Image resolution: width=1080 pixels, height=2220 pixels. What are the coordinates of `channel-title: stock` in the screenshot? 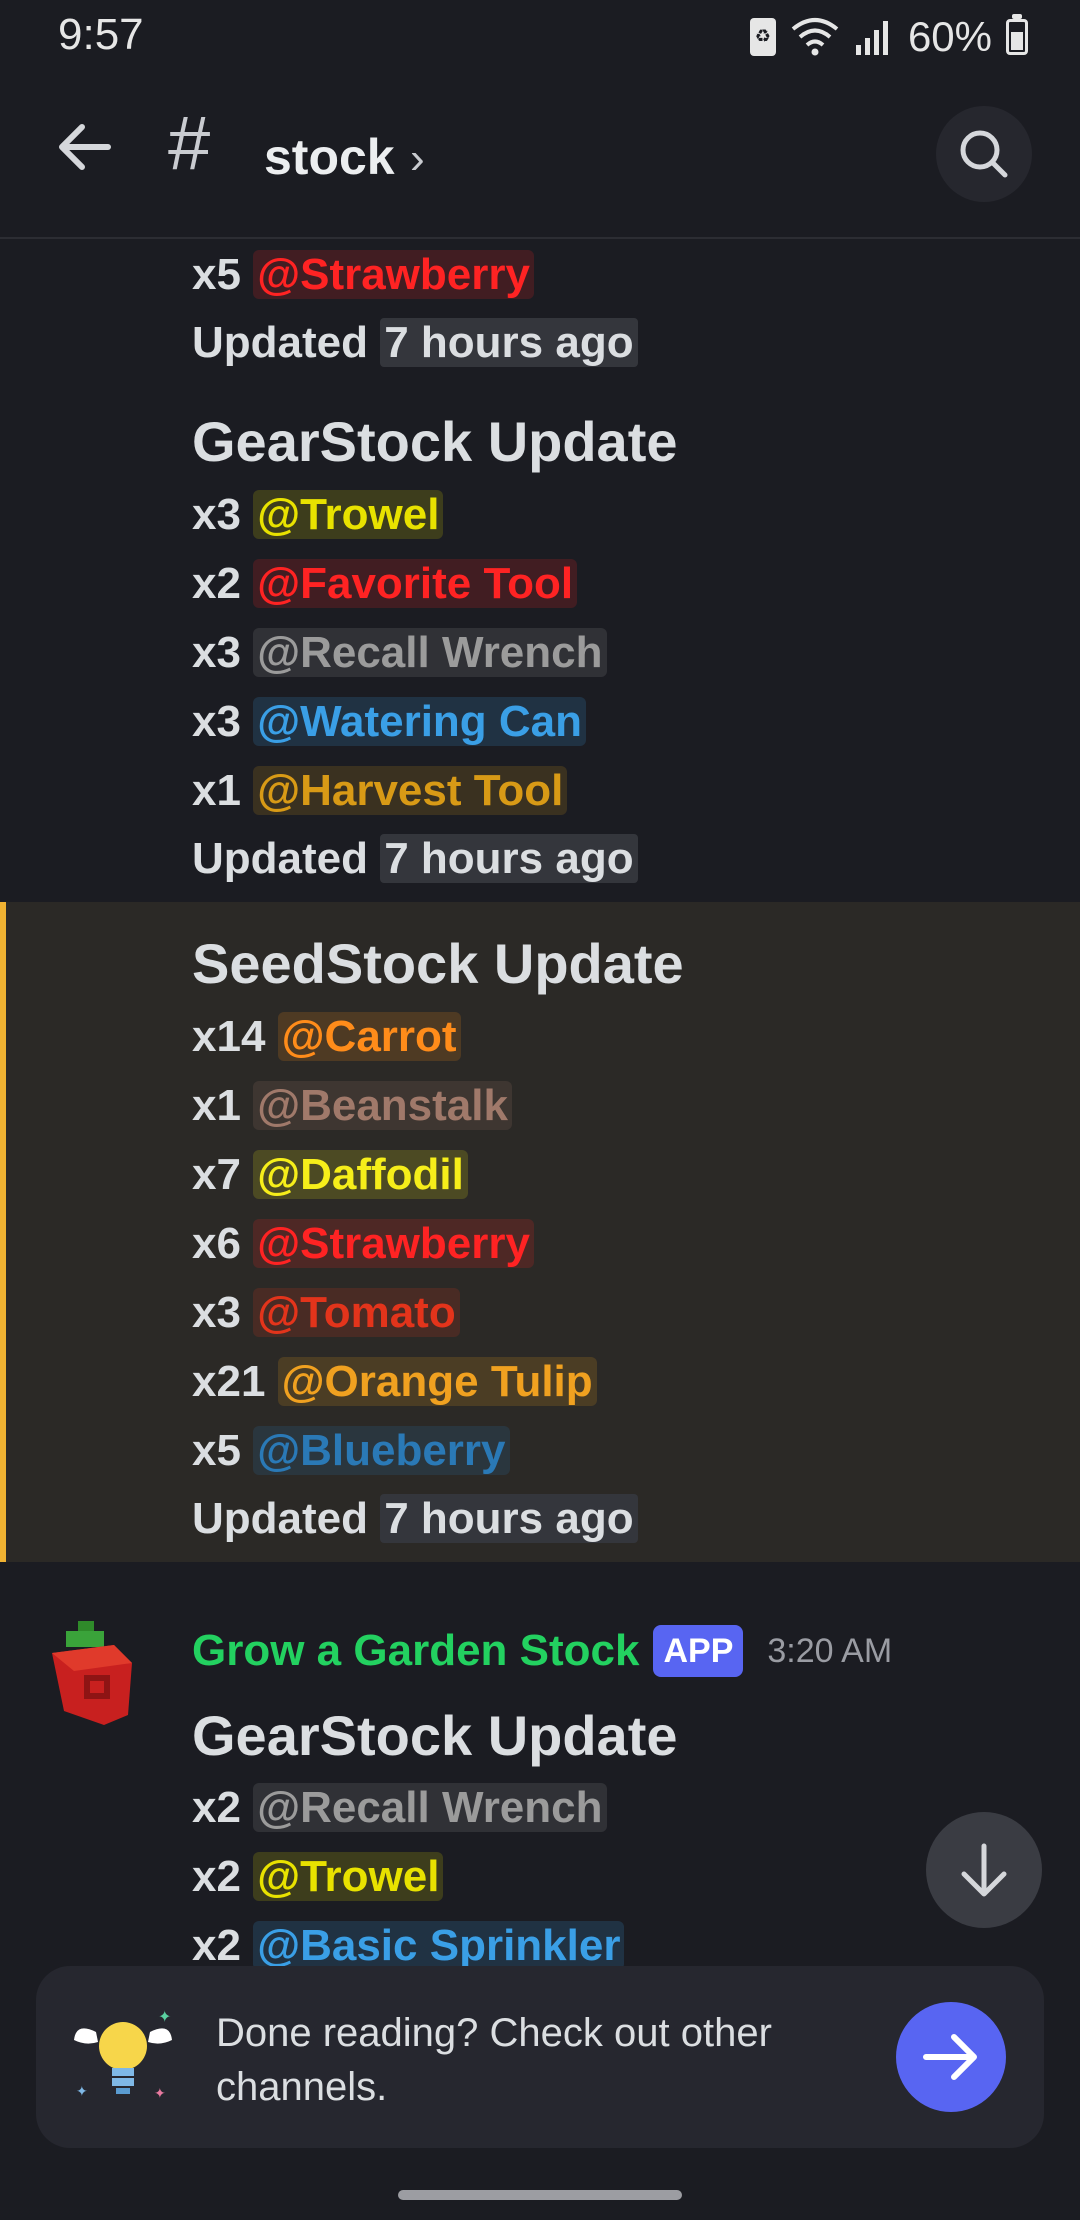 It's located at (329, 157).